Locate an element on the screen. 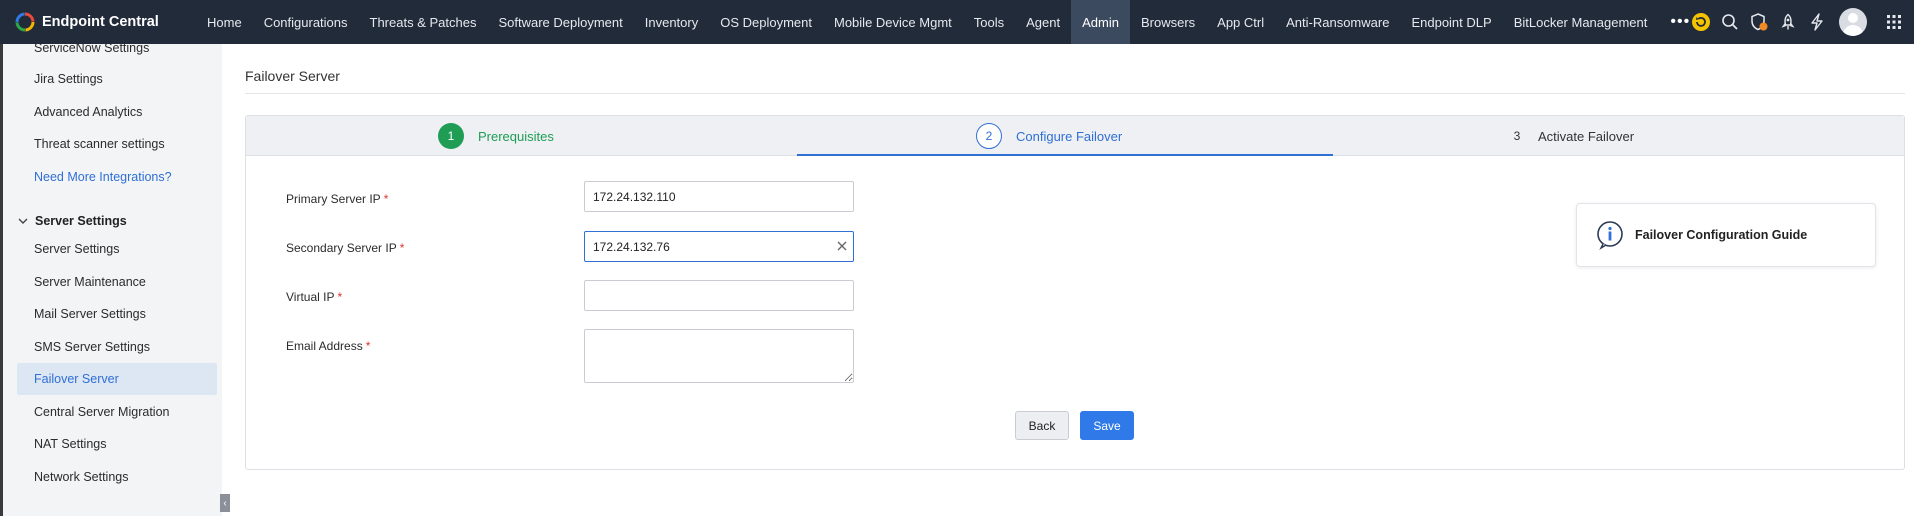  sidebar-item-jira-settings: Jira Settings is located at coordinates (117, 79).